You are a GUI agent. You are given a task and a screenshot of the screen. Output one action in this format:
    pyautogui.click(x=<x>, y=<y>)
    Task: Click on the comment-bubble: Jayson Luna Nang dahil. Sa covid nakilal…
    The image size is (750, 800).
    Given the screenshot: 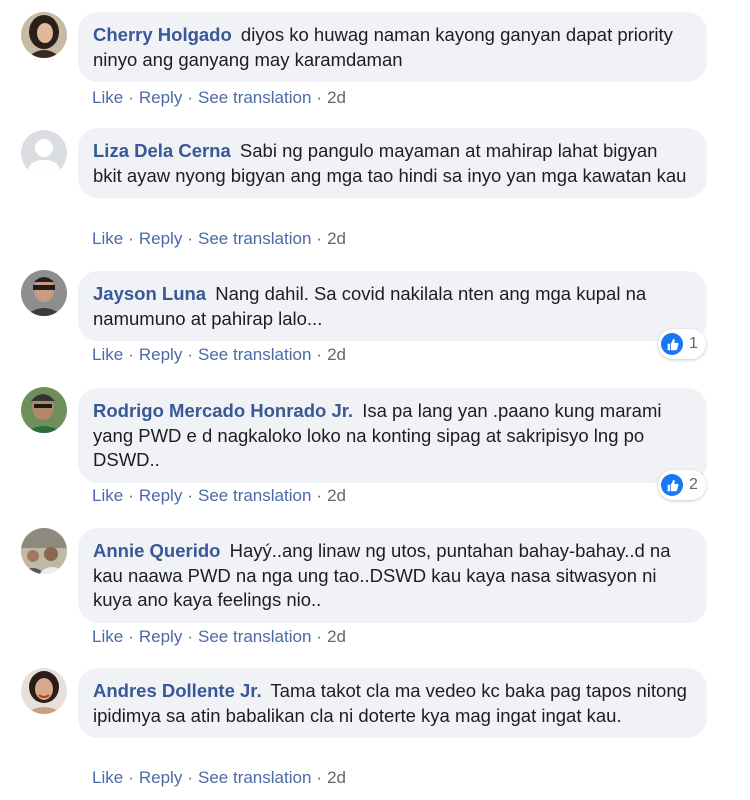 What is the action you would take?
    pyautogui.click(x=392, y=306)
    